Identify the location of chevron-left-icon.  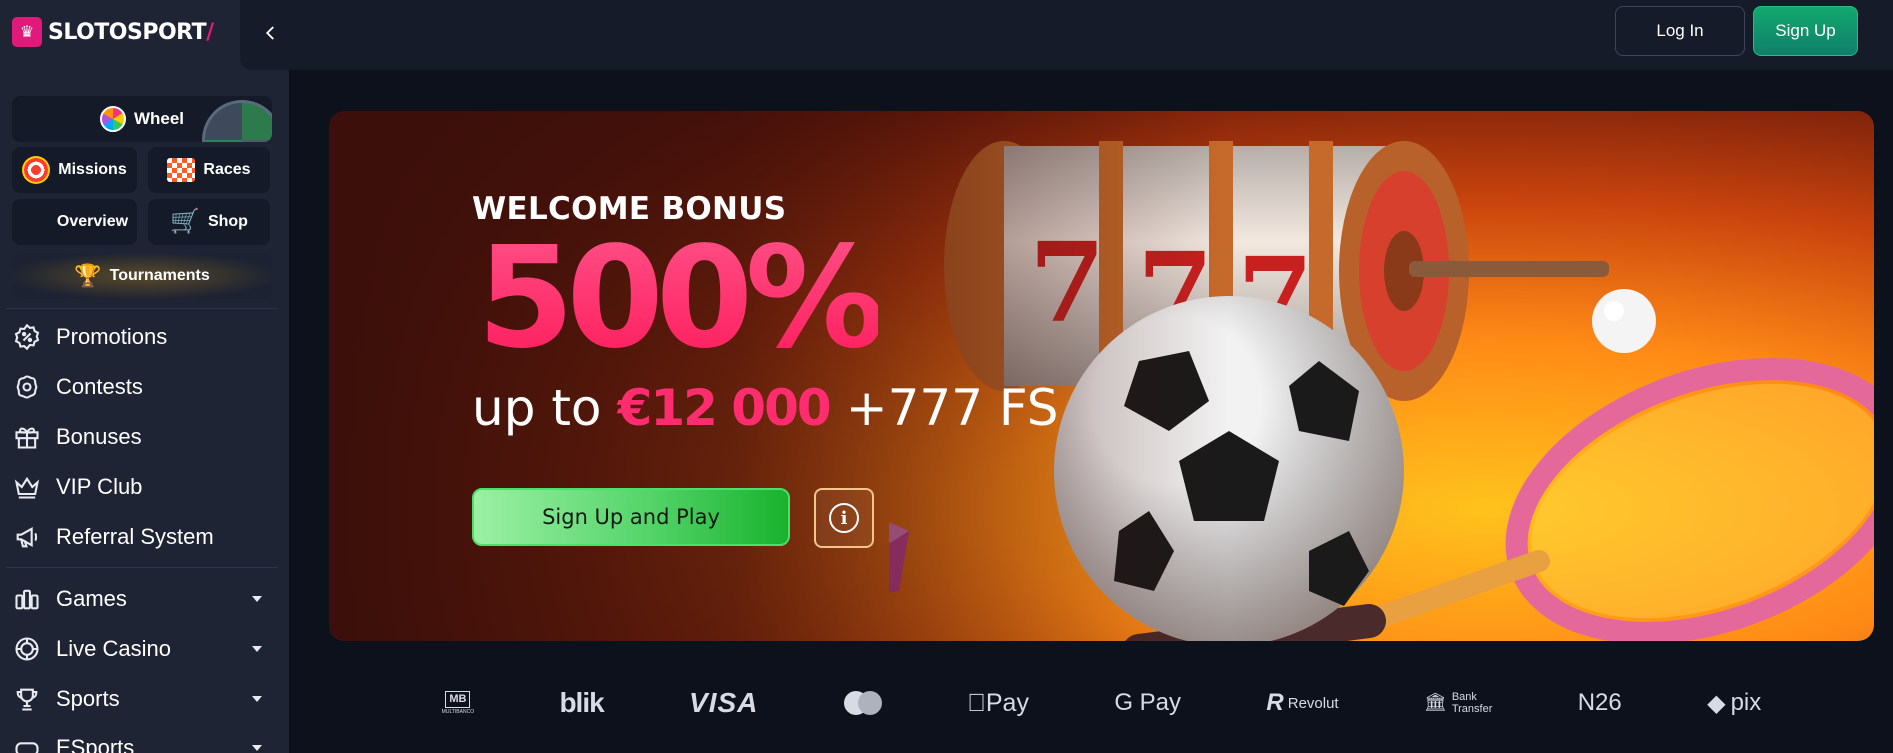
(269, 33).